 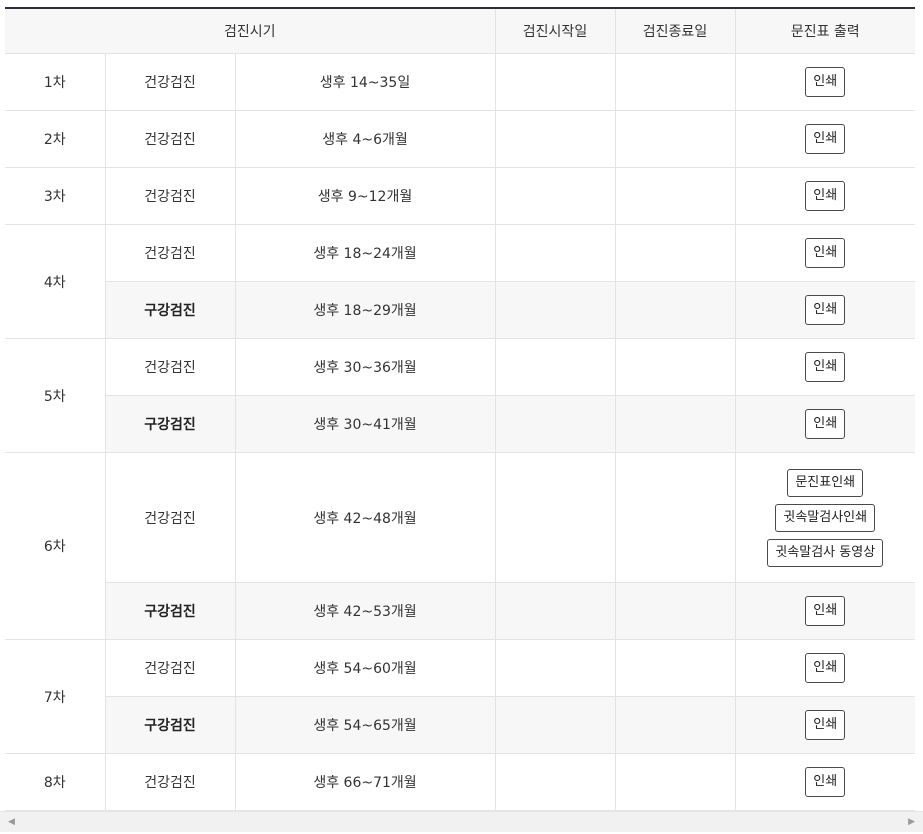 I want to click on table-row: 1차 건강검진 생후 14~35일 인쇄, so click(x=460, y=82).